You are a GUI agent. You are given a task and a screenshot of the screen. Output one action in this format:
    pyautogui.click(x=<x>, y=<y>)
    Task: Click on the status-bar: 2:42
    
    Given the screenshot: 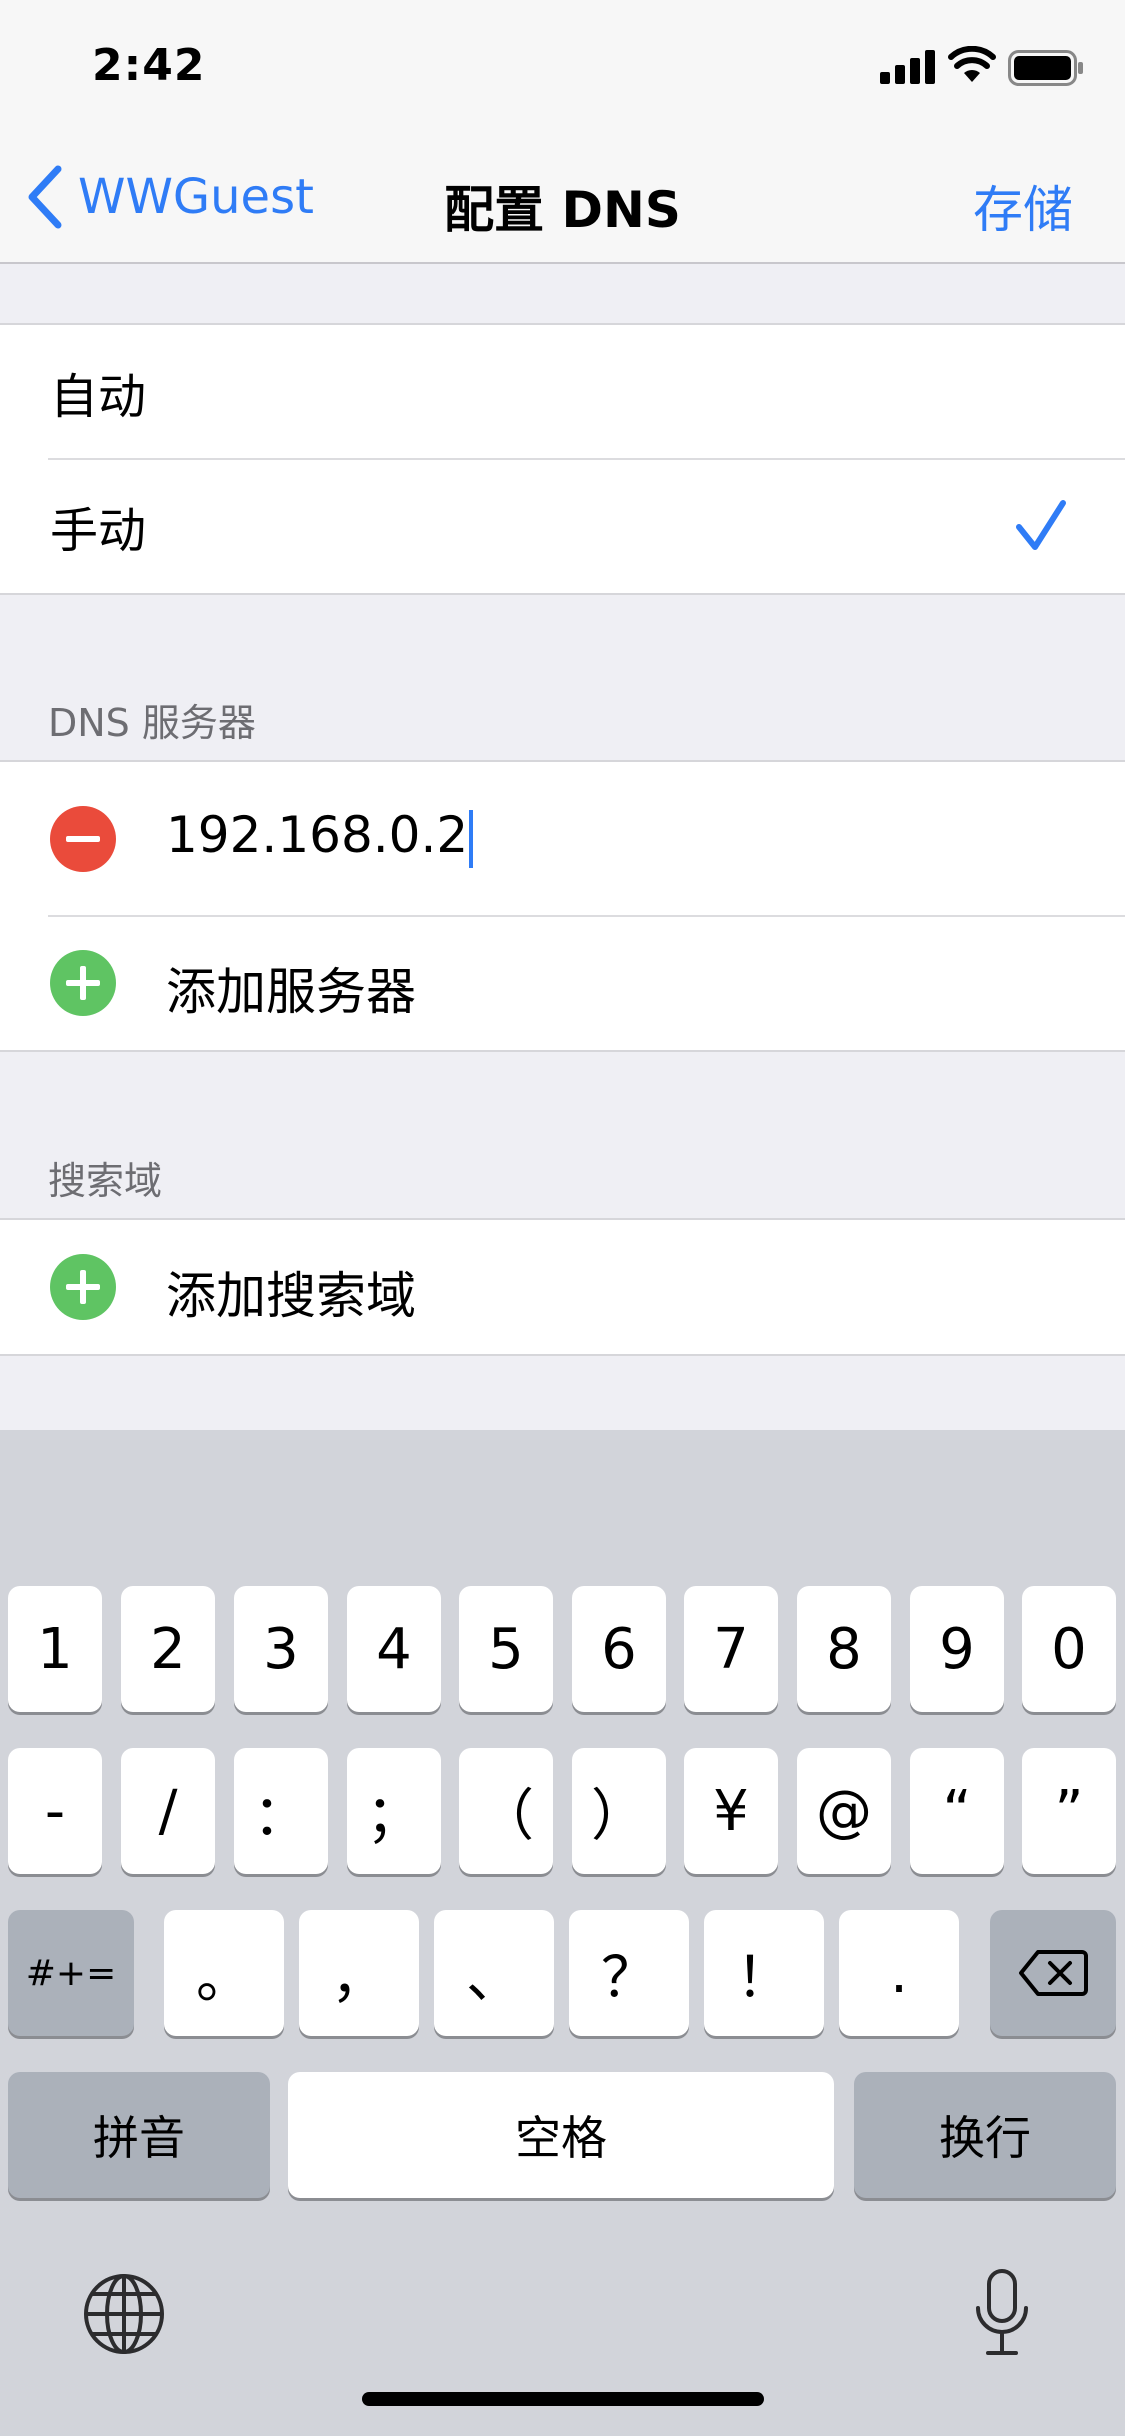 What is the action you would take?
    pyautogui.click(x=562, y=66)
    